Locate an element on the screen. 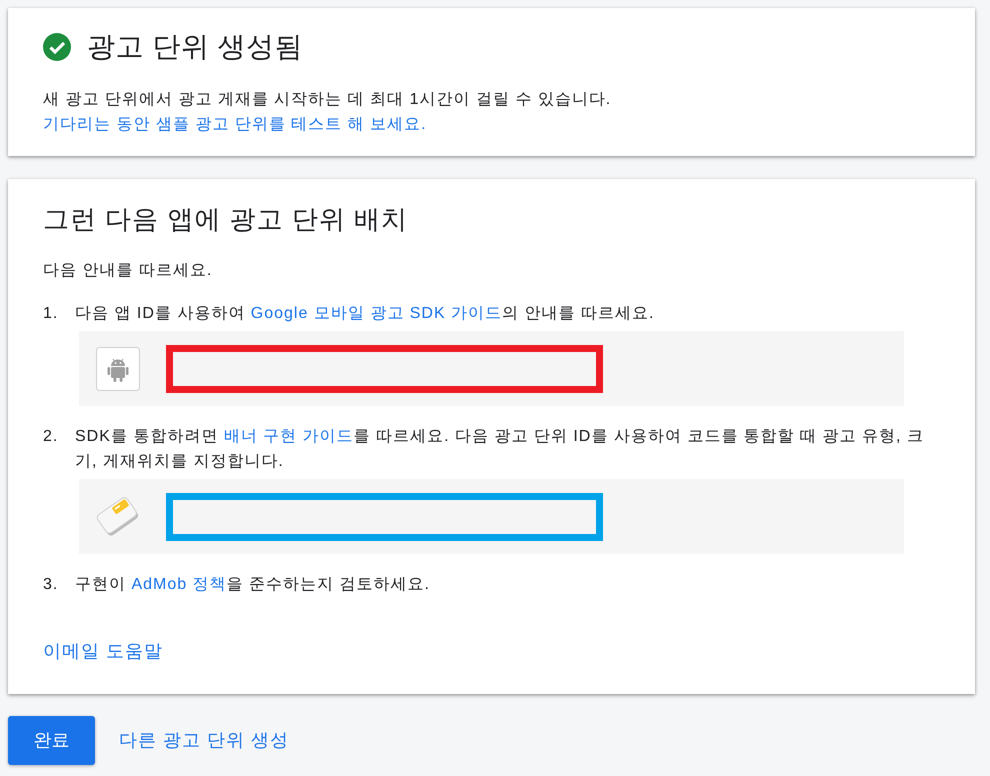 The image size is (990, 776). card-title: 그런 다음 앱에 광고 단위 배치 is located at coordinates (226, 219).